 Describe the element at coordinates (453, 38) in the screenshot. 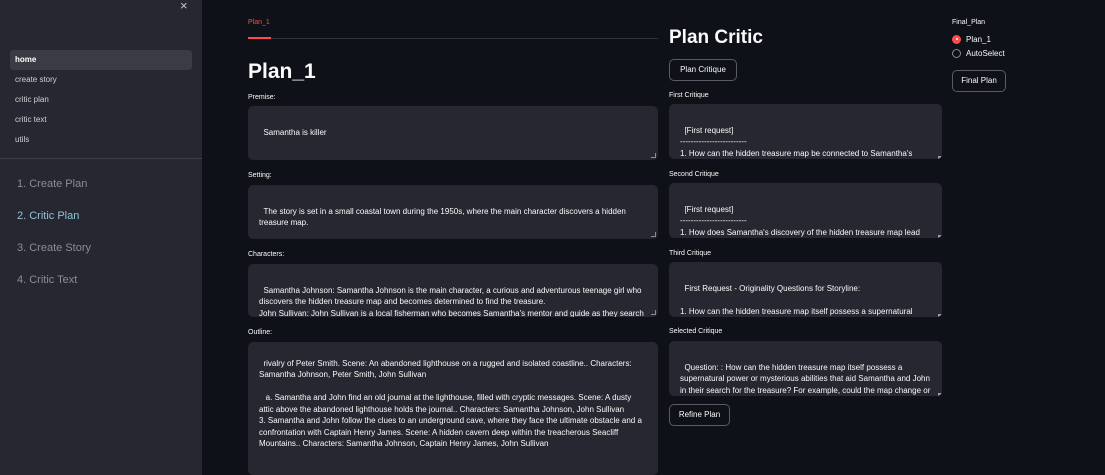

I see `tab-bar-line` at that location.